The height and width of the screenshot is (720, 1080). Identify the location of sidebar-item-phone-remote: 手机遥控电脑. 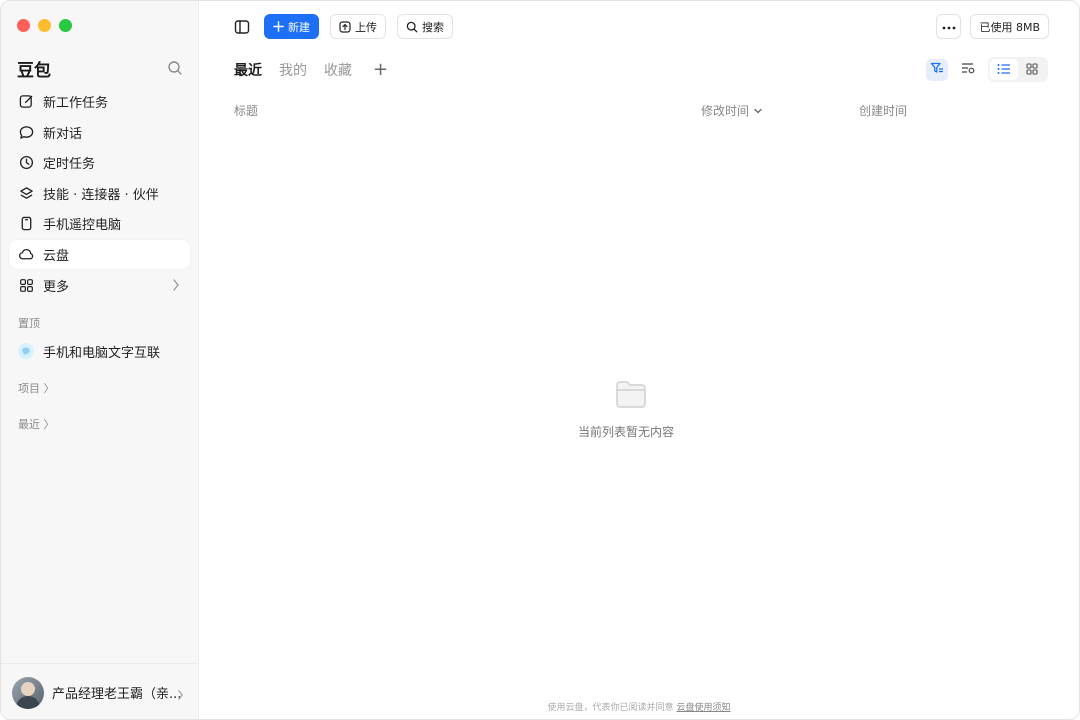
(99, 223).